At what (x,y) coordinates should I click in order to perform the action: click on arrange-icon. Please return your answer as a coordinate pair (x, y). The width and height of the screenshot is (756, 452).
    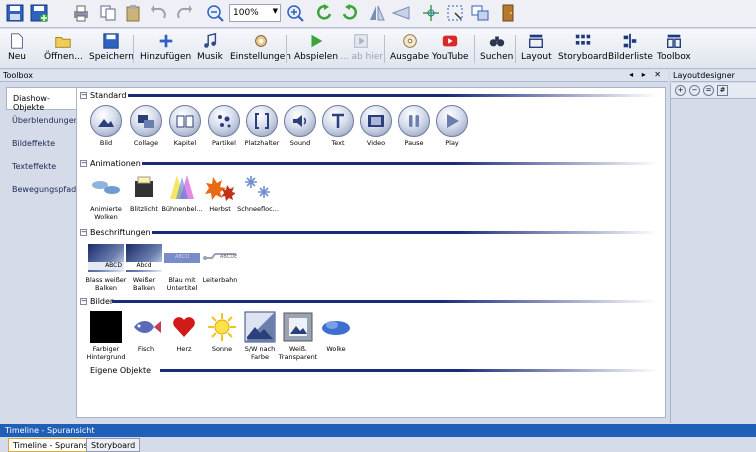
    Looking at the image, I should click on (480, 13).